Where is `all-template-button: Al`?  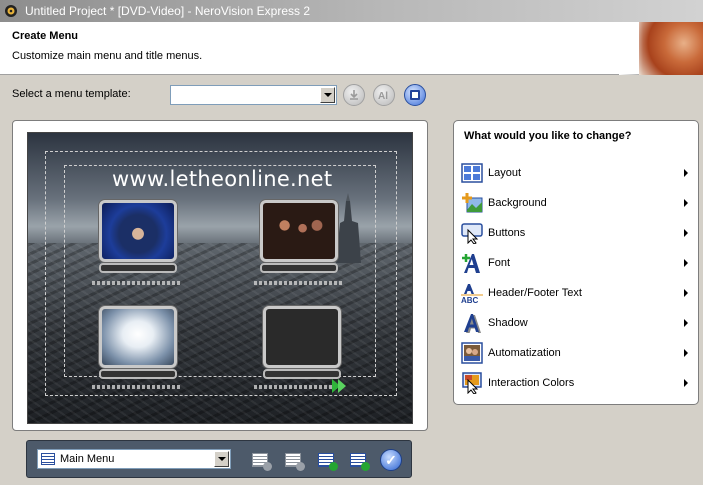 all-template-button: Al is located at coordinates (384, 95).